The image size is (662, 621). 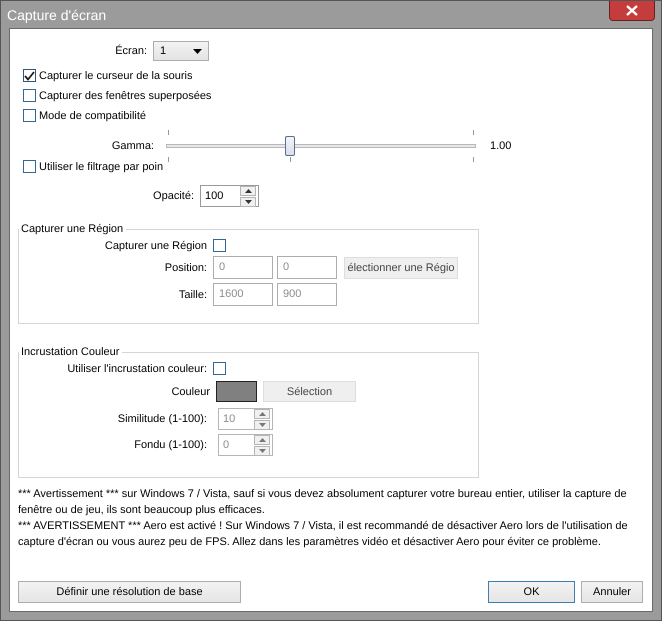 I want to click on gamma-value: 1.00, so click(x=501, y=146).